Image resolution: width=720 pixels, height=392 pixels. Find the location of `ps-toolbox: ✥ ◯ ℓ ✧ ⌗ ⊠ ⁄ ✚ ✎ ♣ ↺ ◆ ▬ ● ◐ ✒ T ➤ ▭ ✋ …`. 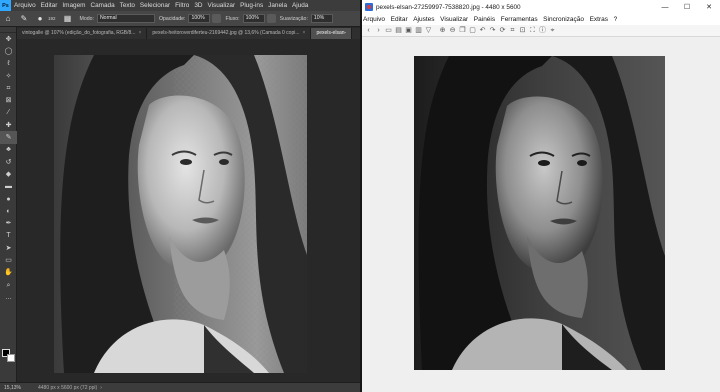

ps-toolbox: ✥ ◯ ℓ ✧ ⌗ ⊠ ⁄ ✚ ✎ ♣ ↺ ◆ ▬ ● ◐ ✒ T ➤ ▭ ✋ … is located at coordinates (8, 204).